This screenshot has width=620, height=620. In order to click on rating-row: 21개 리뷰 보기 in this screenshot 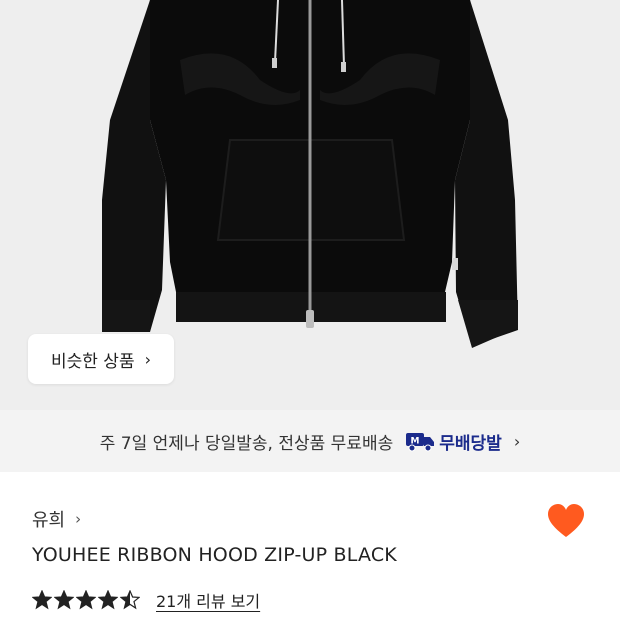, I will do `click(146, 600)`.